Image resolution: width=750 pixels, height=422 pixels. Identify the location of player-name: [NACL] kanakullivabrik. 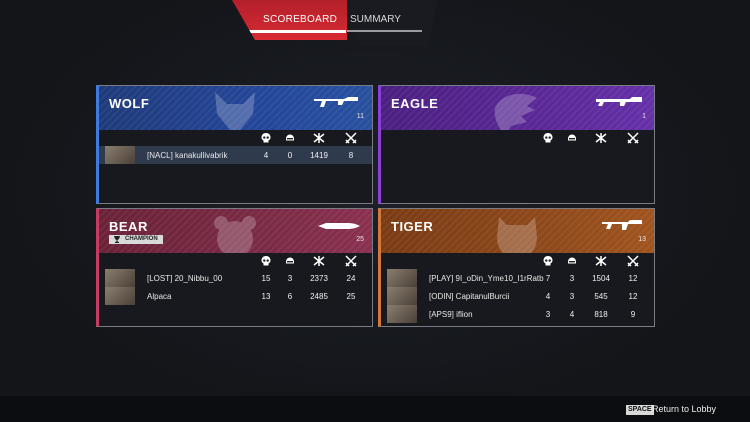
(187, 155).